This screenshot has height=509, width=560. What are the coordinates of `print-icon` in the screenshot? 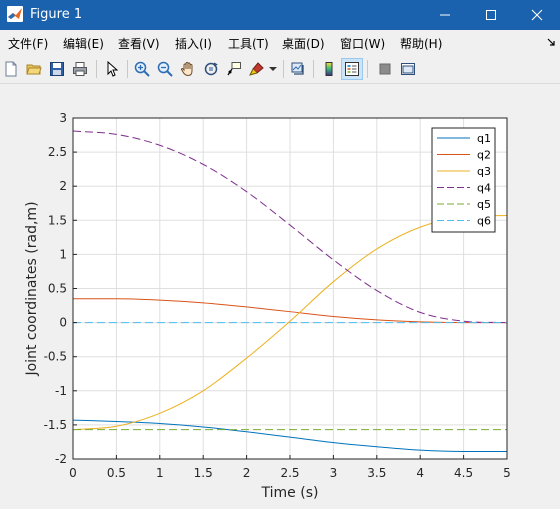 It's located at (80, 69).